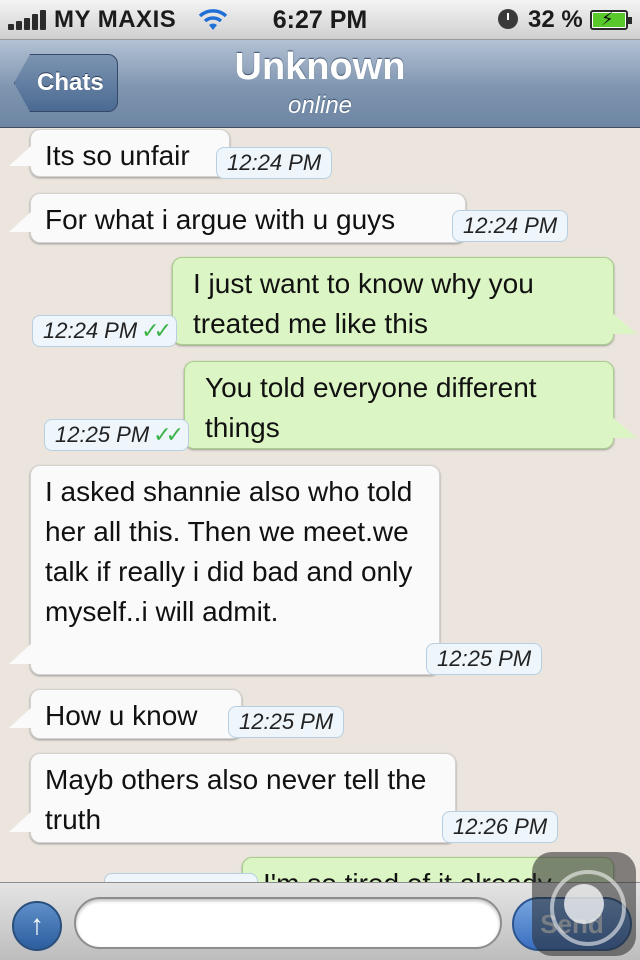 The image size is (640, 960). Describe the element at coordinates (288, 923) in the screenshot. I see `message-input` at that location.